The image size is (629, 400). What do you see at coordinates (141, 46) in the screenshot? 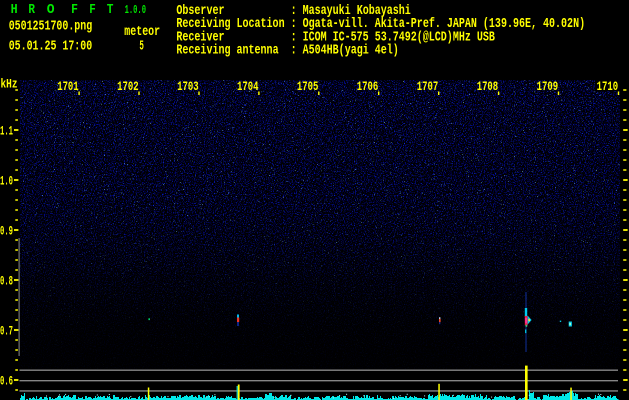
I see `svg-text: 5` at bounding box center [141, 46].